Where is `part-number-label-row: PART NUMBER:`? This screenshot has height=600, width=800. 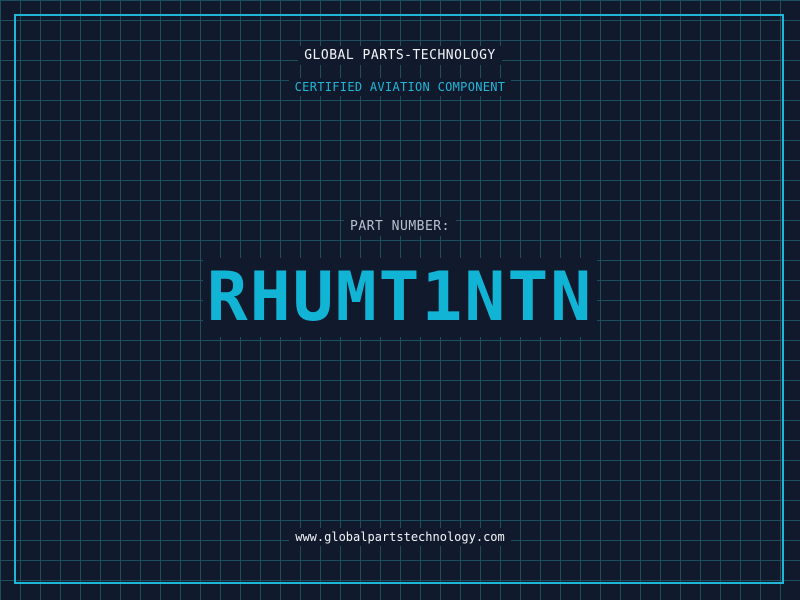 part-number-label-row: PART NUMBER: is located at coordinates (400, 226).